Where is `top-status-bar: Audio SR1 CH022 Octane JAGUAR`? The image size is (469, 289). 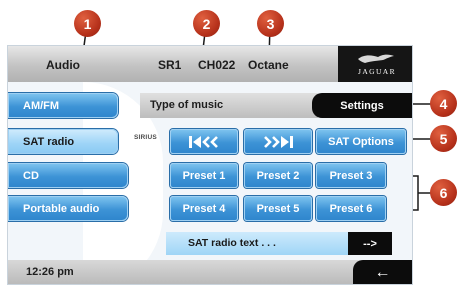
top-status-bar: Audio SR1 CH022 Octane JAGUAR is located at coordinates (210, 64).